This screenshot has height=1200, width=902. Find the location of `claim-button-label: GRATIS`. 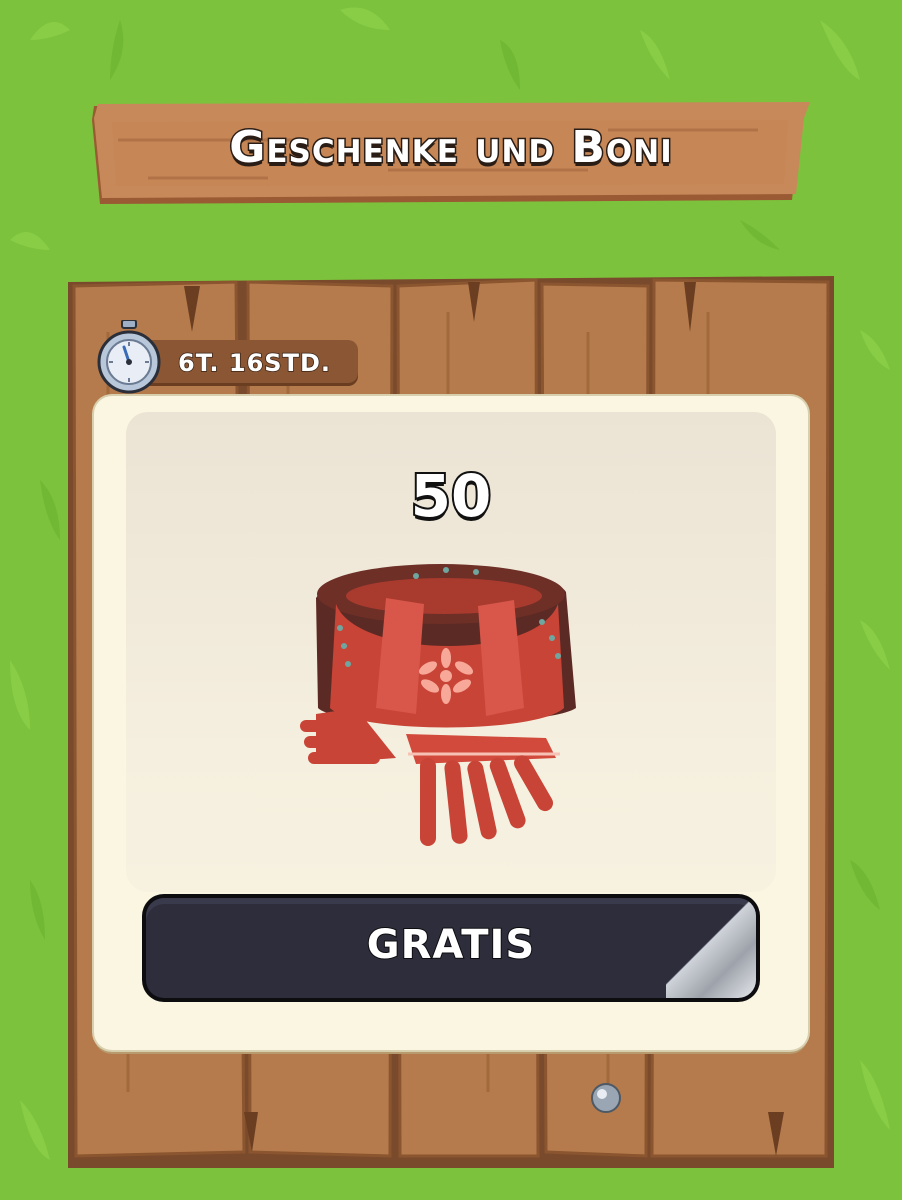

claim-button-label: GRATIS is located at coordinates (451, 945).